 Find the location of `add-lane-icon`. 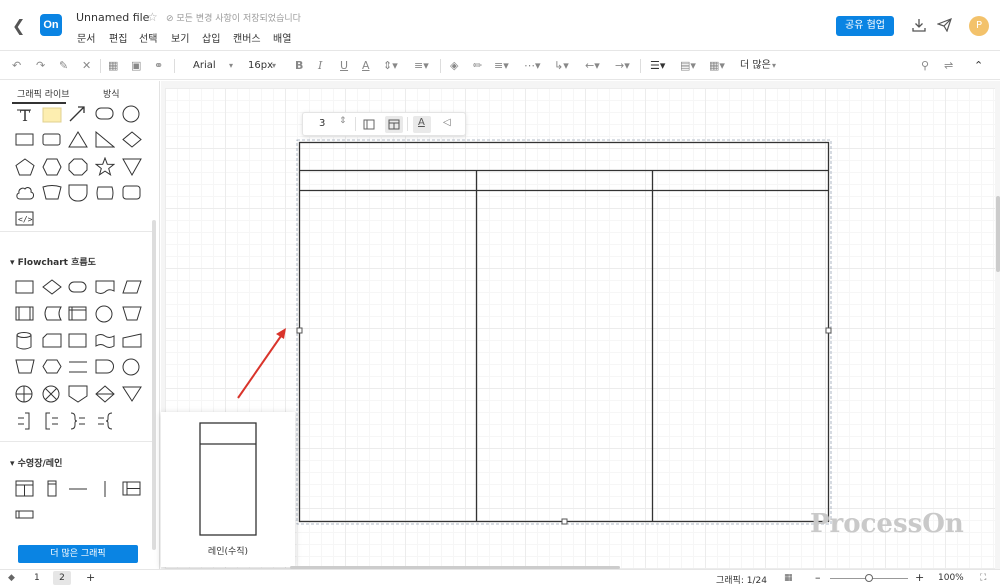

add-lane-icon is located at coordinates (369, 124).